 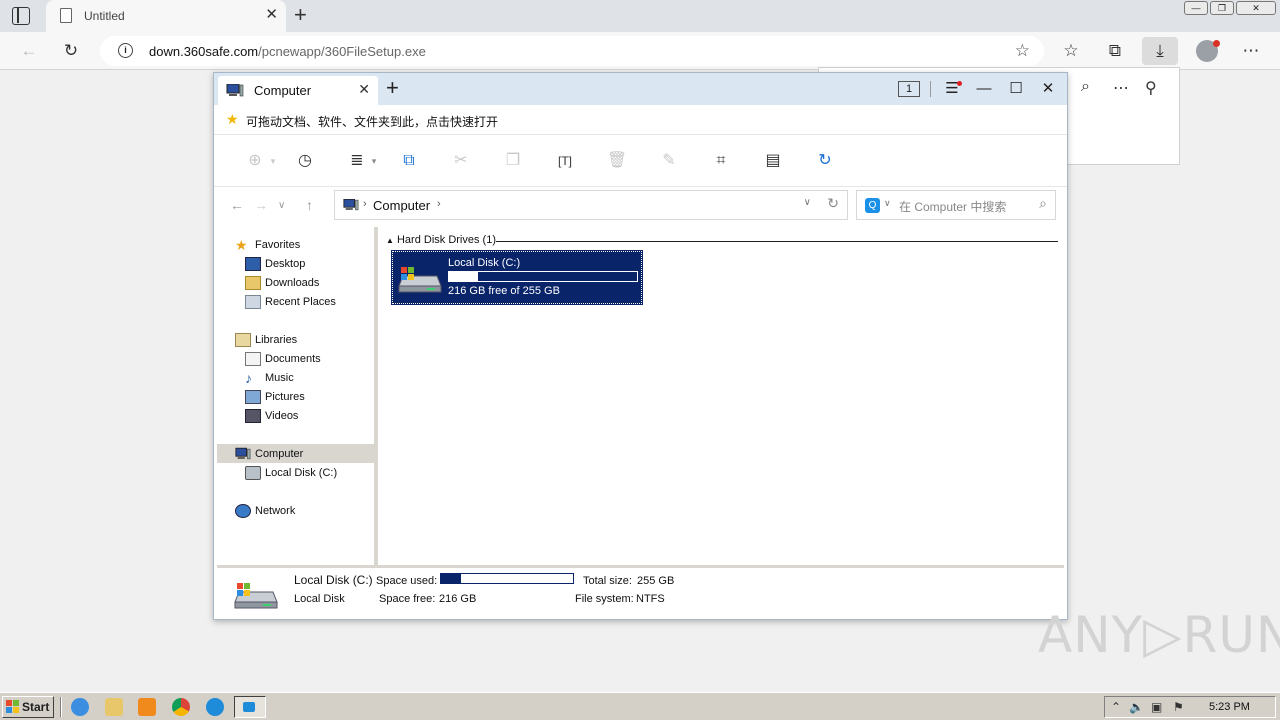 What do you see at coordinates (1115, 51) in the screenshot?
I see `collections-icon: ⧉` at bounding box center [1115, 51].